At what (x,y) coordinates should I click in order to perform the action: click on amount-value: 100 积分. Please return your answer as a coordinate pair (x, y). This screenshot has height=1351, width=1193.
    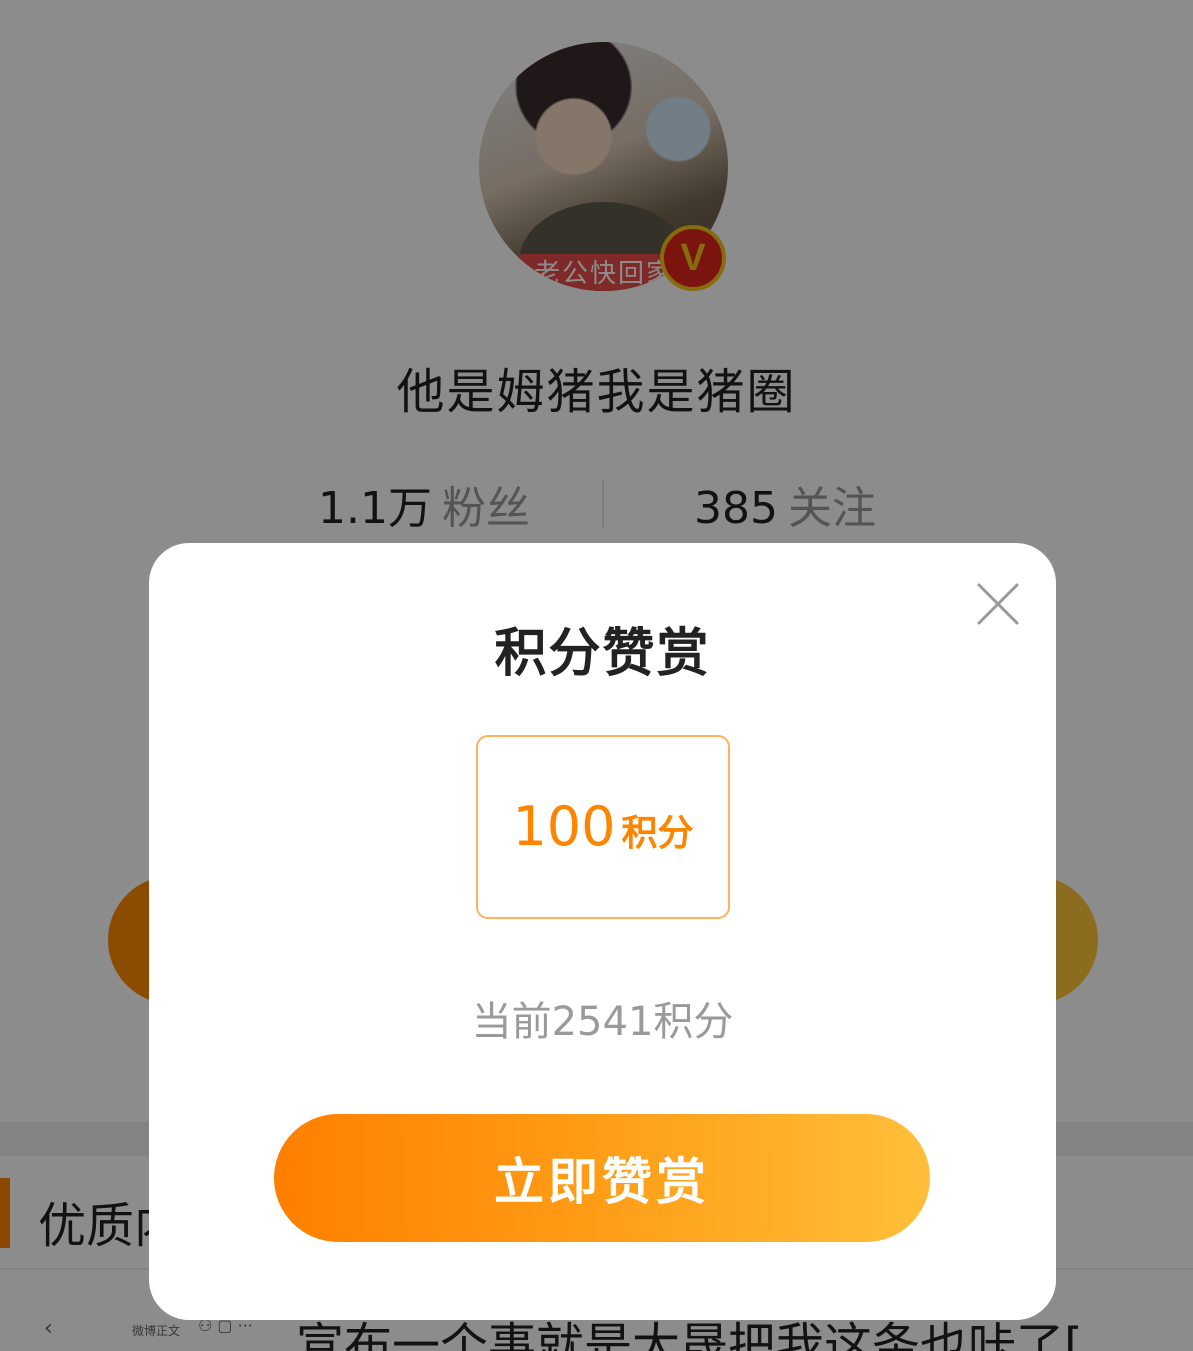
    Looking at the image, I should click on (603, 826).